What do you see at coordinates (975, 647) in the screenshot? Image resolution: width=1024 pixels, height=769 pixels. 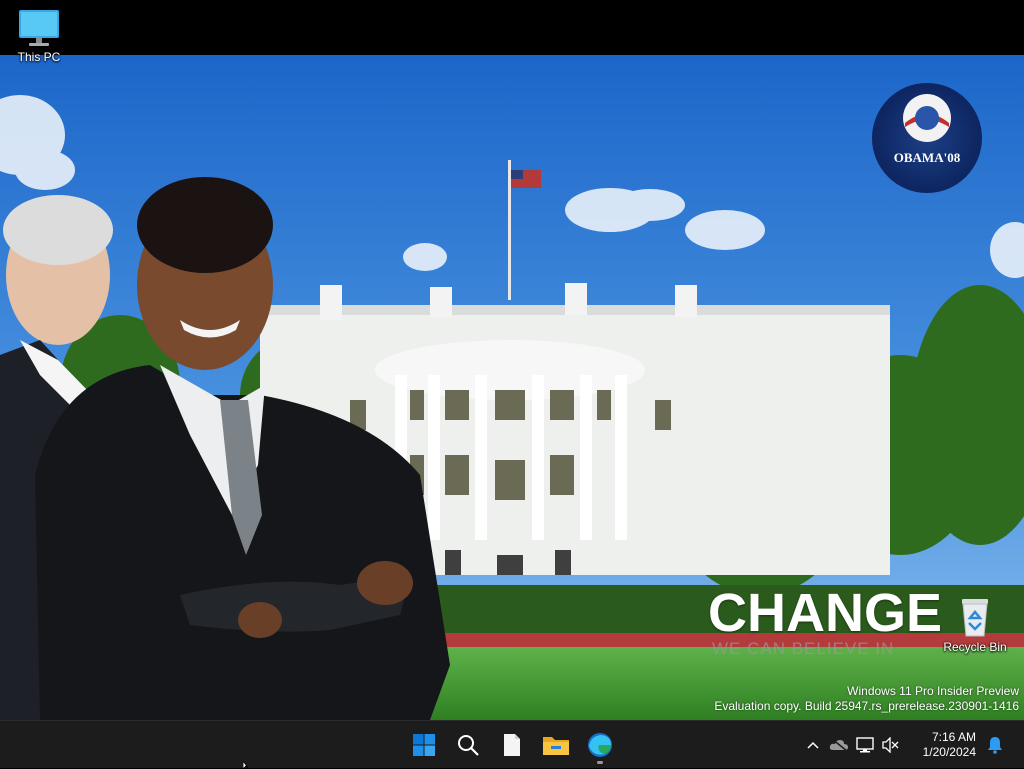 I see `desktop-icon-label: Recycle Bin` at bounding box center [975, 647].